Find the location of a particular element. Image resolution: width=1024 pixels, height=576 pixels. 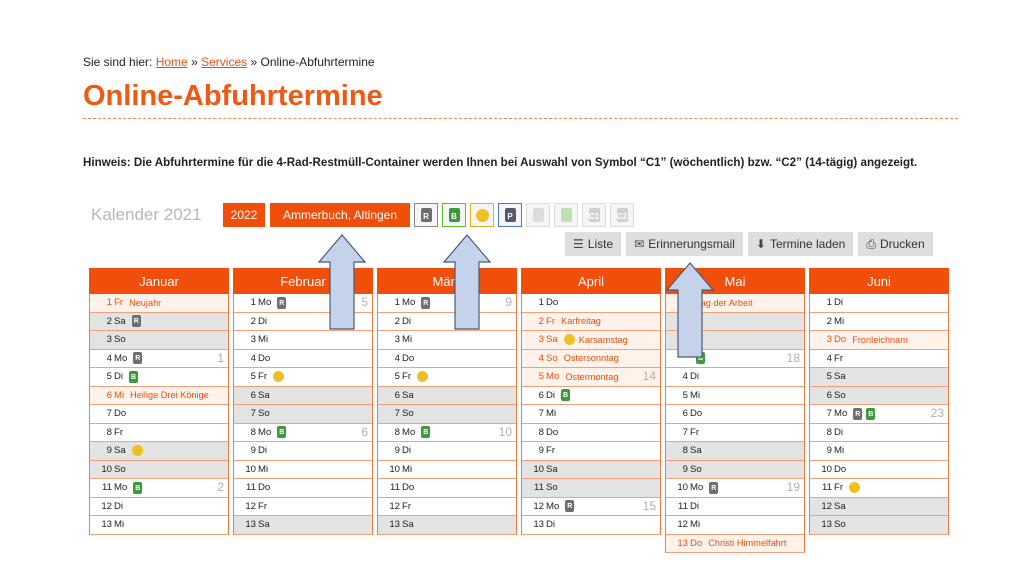

day-row: 10 So is located at coordinates (159, 469).